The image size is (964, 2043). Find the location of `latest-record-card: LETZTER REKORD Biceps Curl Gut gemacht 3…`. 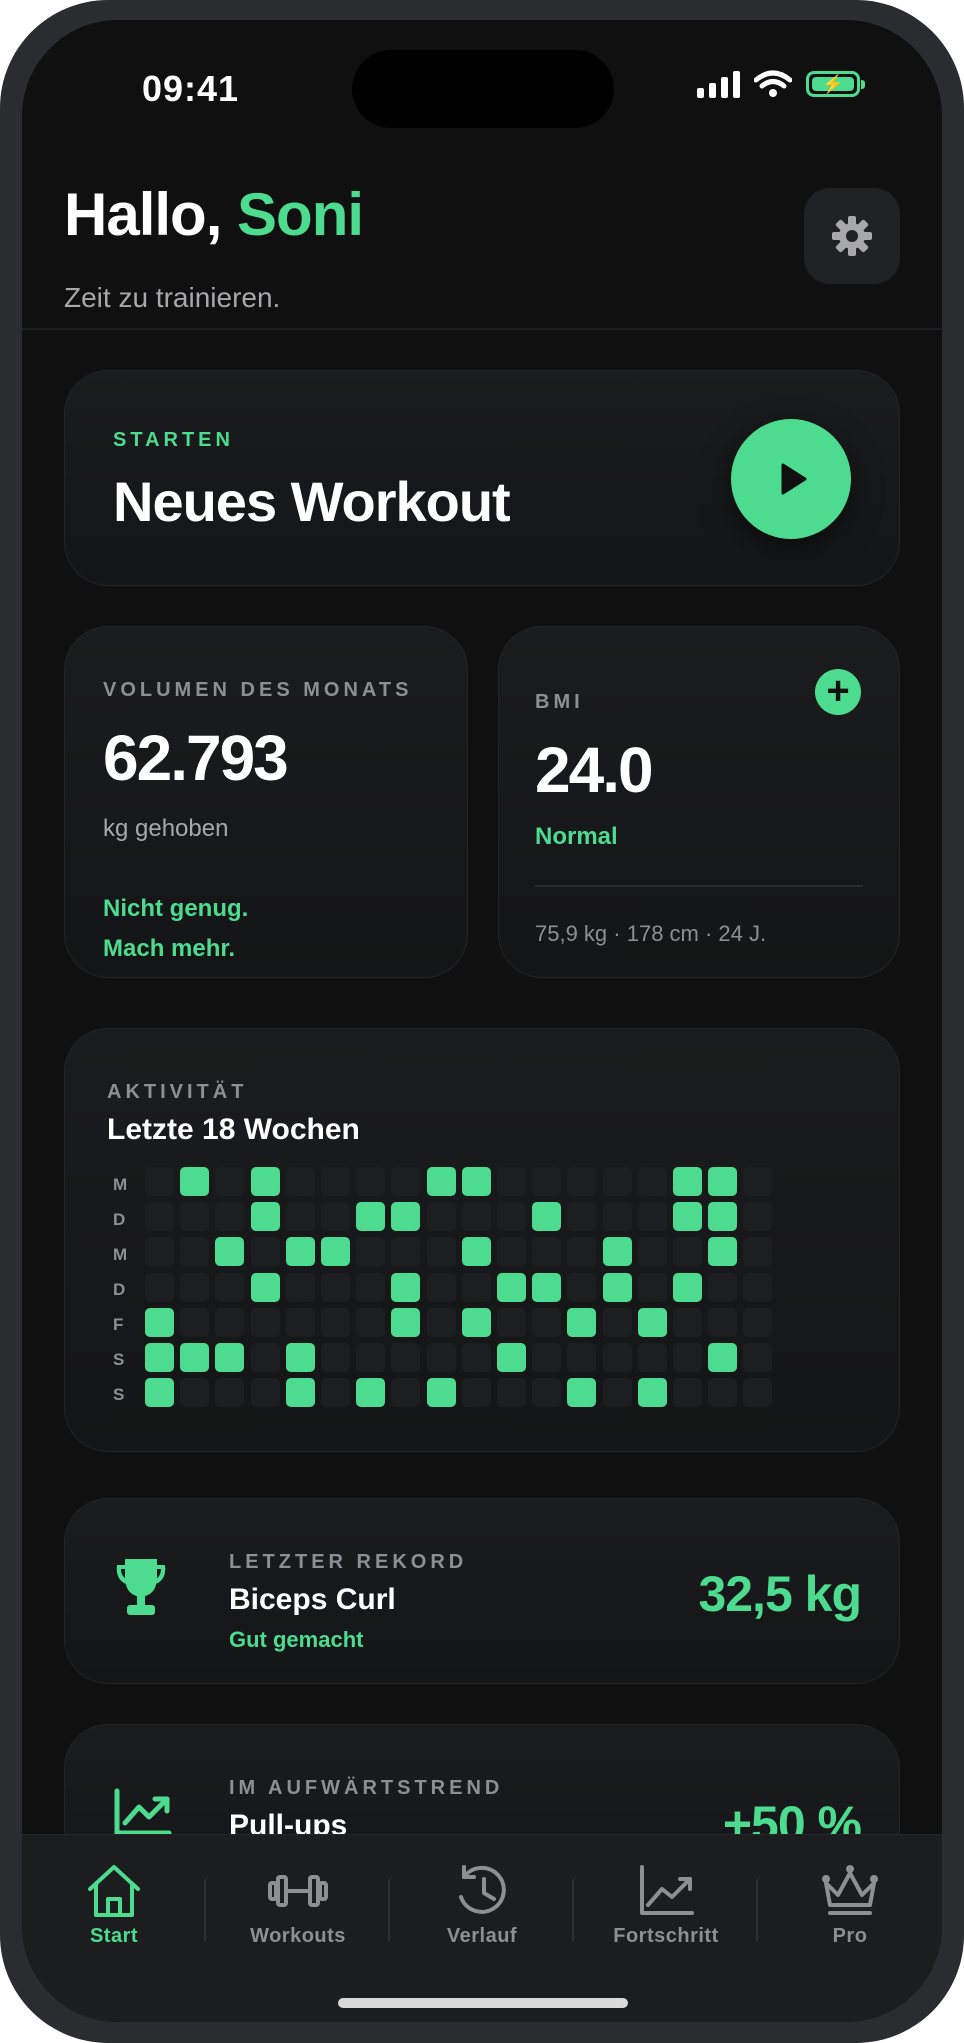

latest-record-card: LETZTER REKORD Biceps Curl Gut gemacht 3… is located at coordinates (482, 1591).